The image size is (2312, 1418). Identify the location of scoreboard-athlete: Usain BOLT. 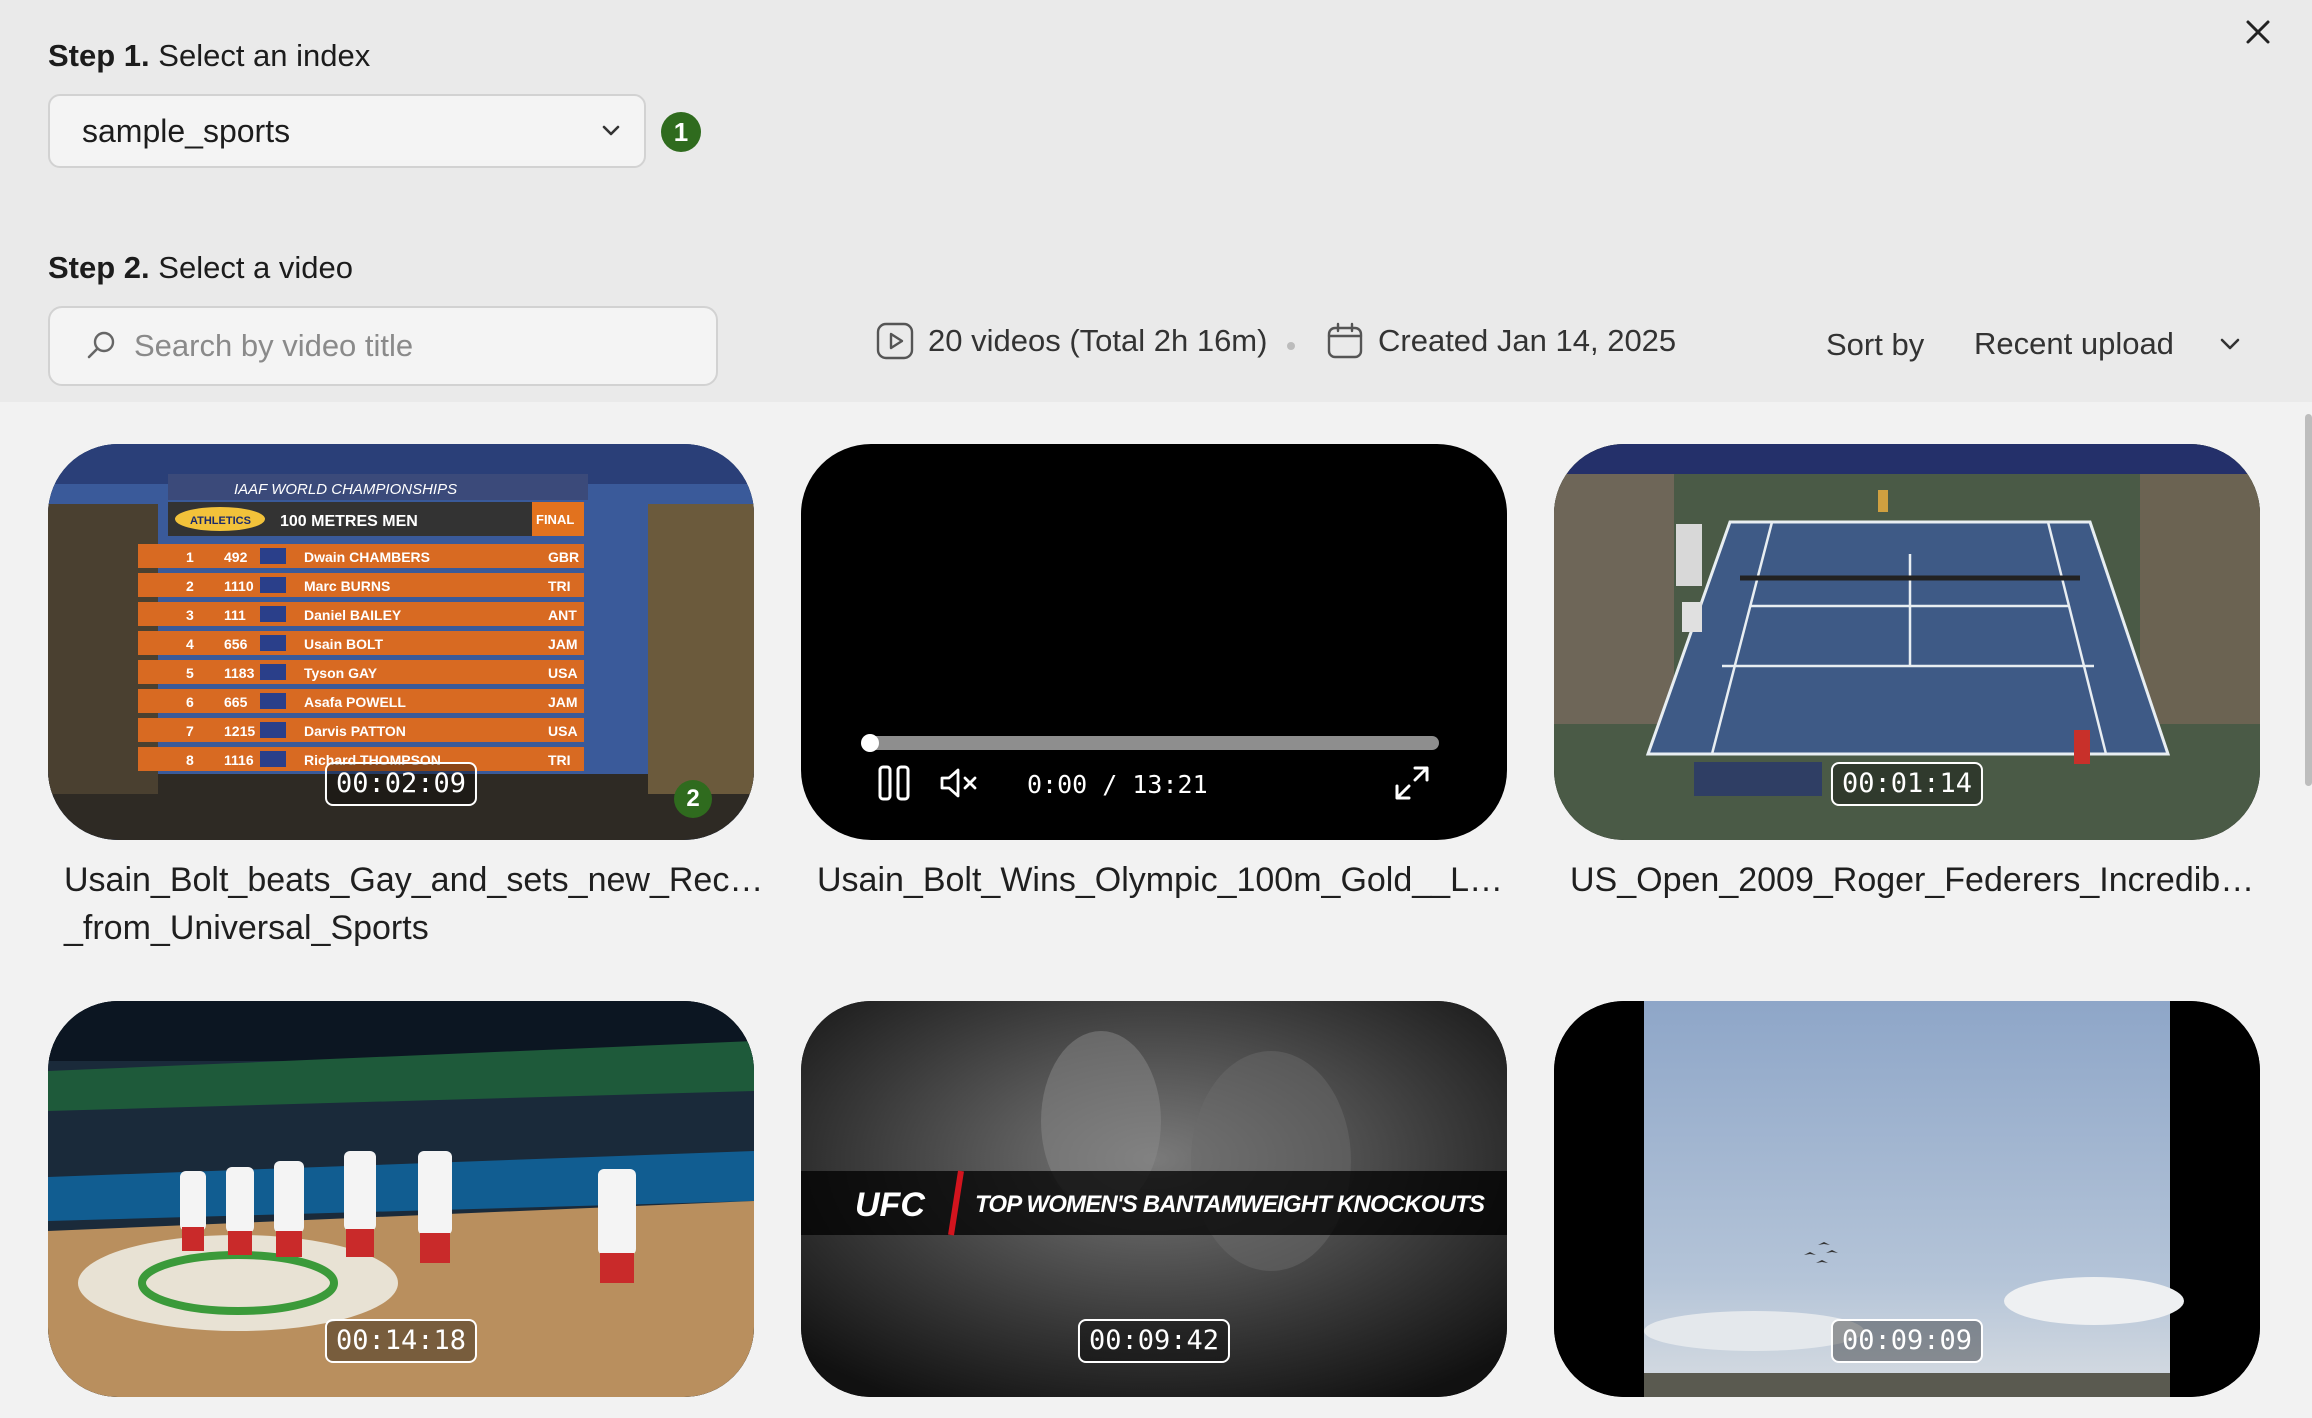
(344, 644).